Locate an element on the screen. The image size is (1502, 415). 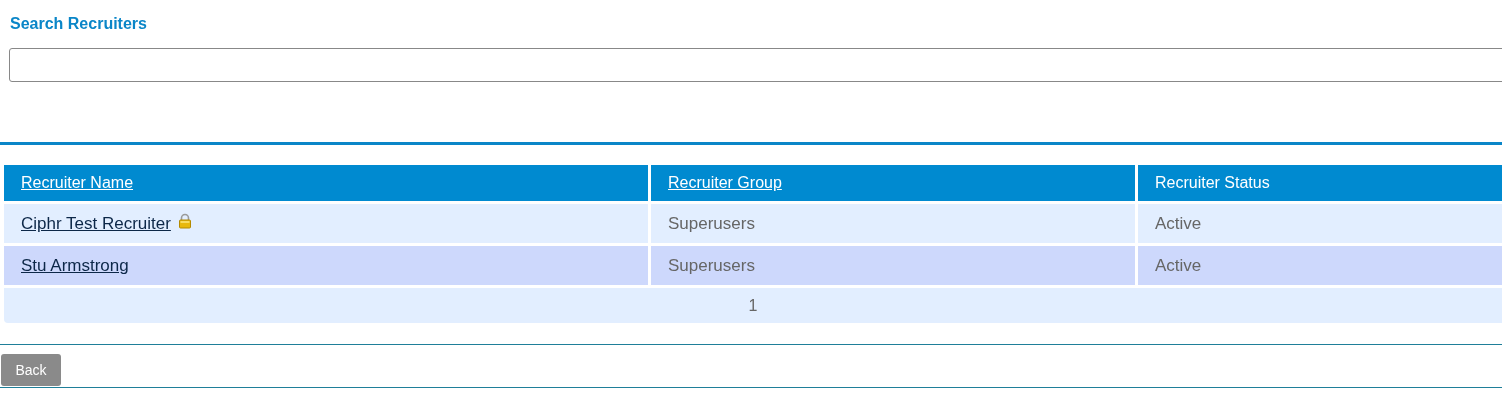
column-header: Recruiter Group is located at coordinates (893, 183).